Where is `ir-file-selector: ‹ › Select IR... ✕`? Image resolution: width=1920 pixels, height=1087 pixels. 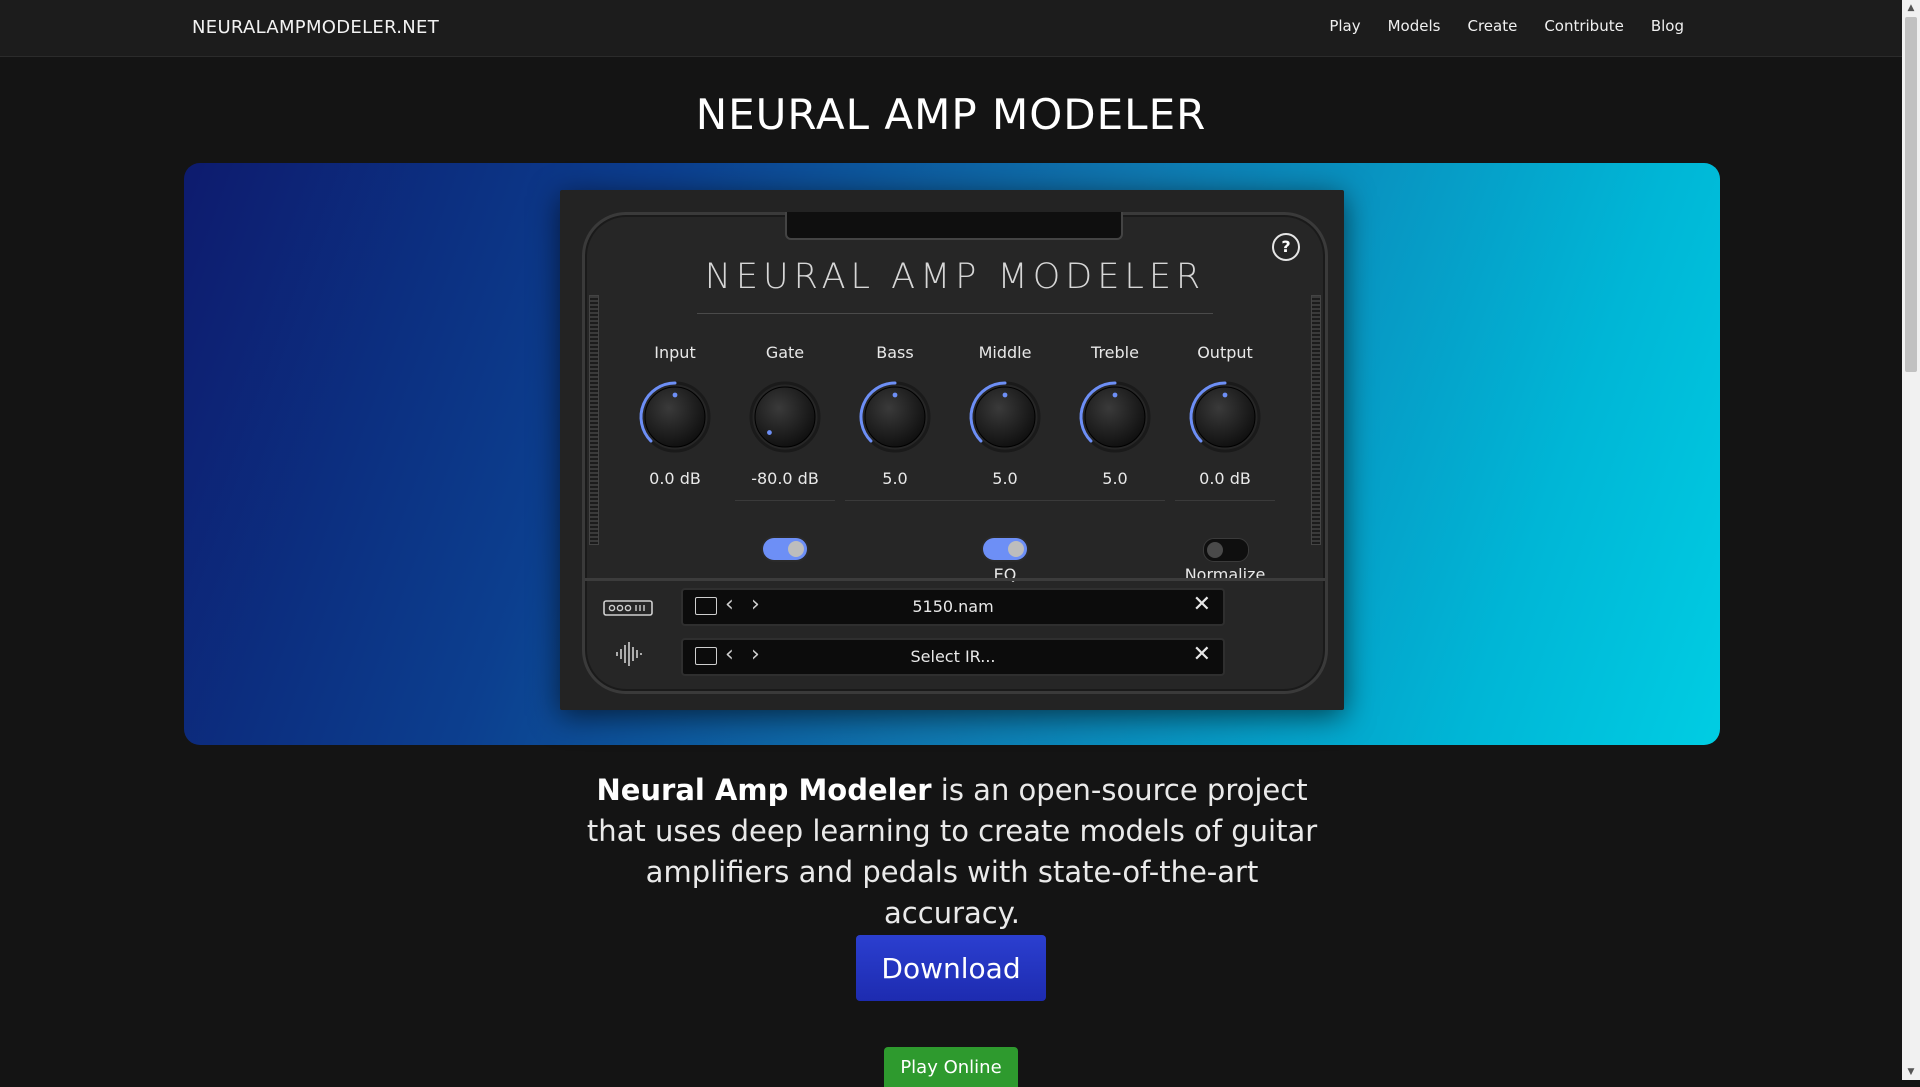 ir-file-selector: ‹ › Select IR... ✕ is located at coordinates (953, 657).